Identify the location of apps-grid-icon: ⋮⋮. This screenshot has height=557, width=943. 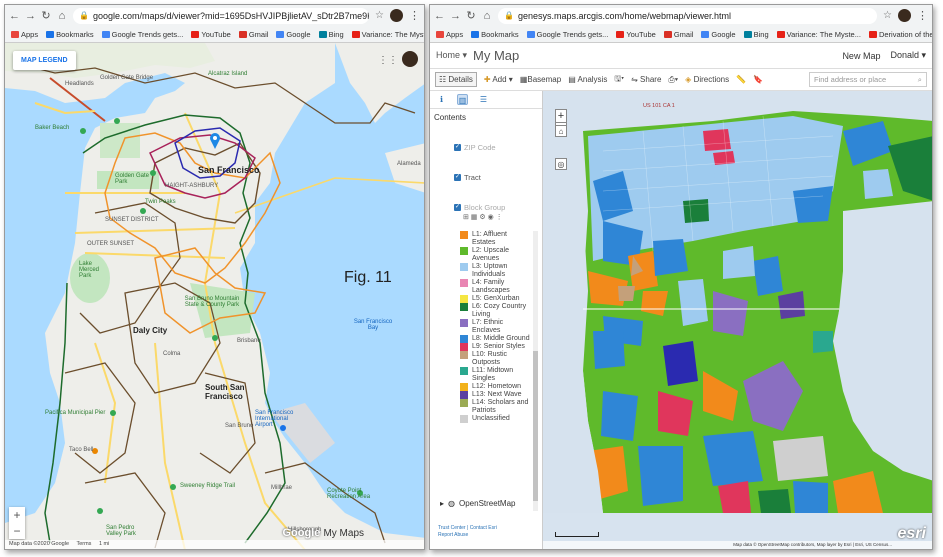
(388, 60).